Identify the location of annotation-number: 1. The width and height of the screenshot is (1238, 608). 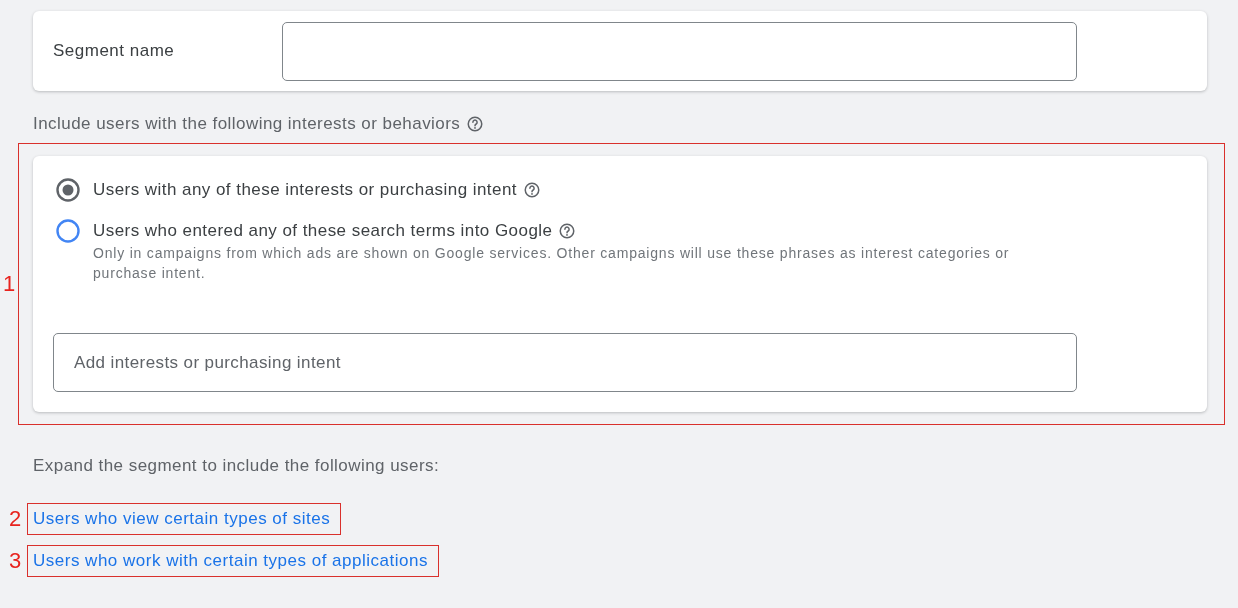
(9, 284).